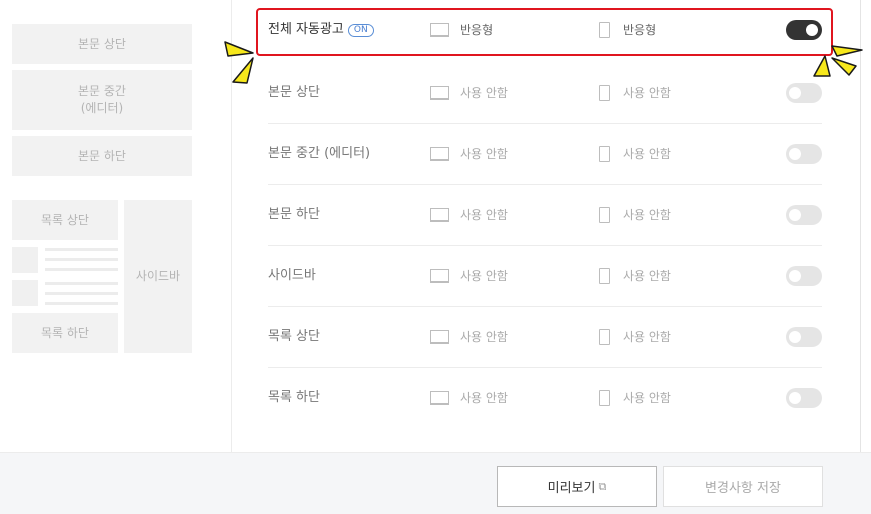  Describe the element at coordinates (545, 215) in the screenshot. I see `setting-row-body-bottom: 본문 하단 사용 안함 사용 안함` at that location.